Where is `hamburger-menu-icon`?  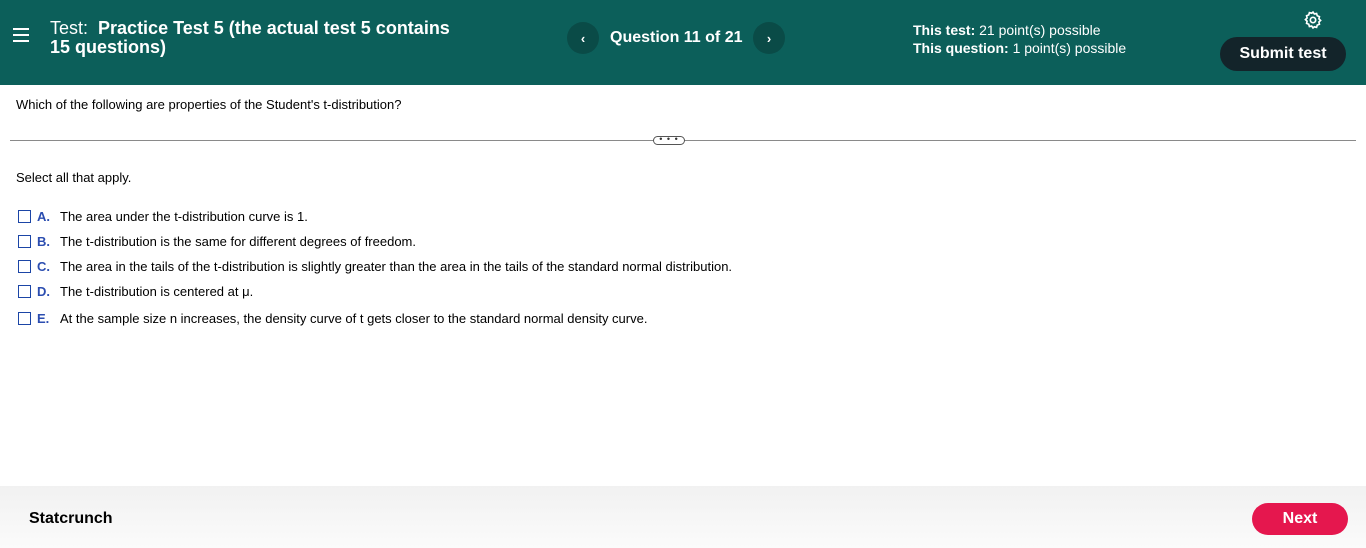
hamburger-menu-icon is located at coordinates (21, 36).